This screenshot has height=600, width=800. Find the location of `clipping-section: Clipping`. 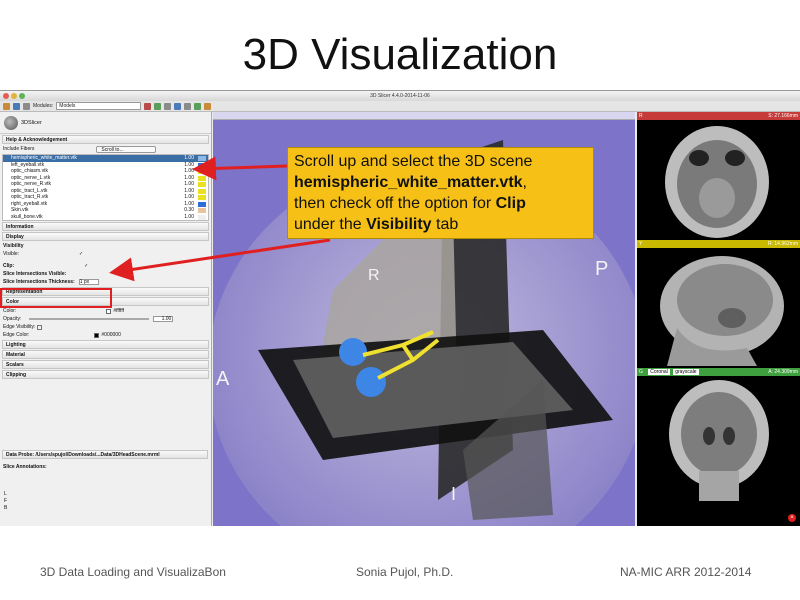

clipping-section: Clipping is located at coordinates (105, 374).